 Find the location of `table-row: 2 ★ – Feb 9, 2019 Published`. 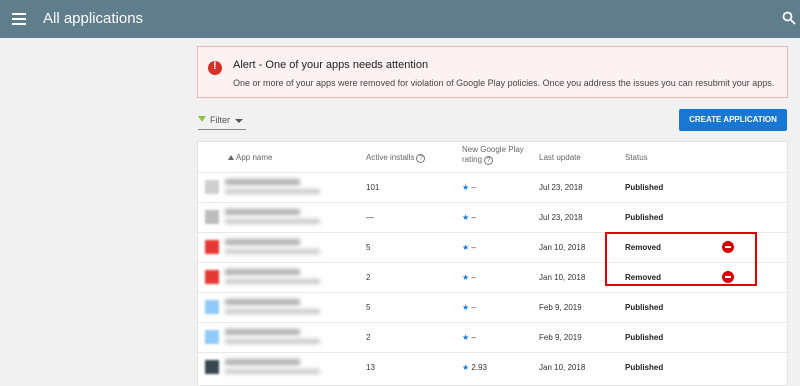

table-row: 2 ★ – Feb 9, 2019 Published is located at coordinates (492, 337).